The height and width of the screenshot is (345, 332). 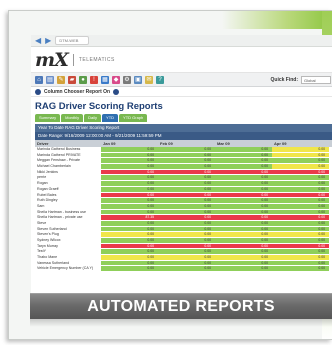 I want to click on driver-name: Nikki Jenkins, so click(x=68, y=172).